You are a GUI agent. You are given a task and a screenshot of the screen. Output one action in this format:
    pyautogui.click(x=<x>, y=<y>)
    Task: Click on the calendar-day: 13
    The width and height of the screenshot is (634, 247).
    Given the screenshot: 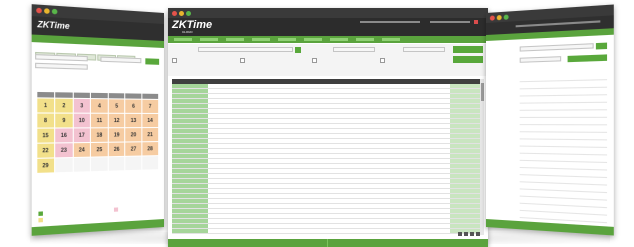 What is the action you would take?
    pyautogui.click(x=133, y=120)
    